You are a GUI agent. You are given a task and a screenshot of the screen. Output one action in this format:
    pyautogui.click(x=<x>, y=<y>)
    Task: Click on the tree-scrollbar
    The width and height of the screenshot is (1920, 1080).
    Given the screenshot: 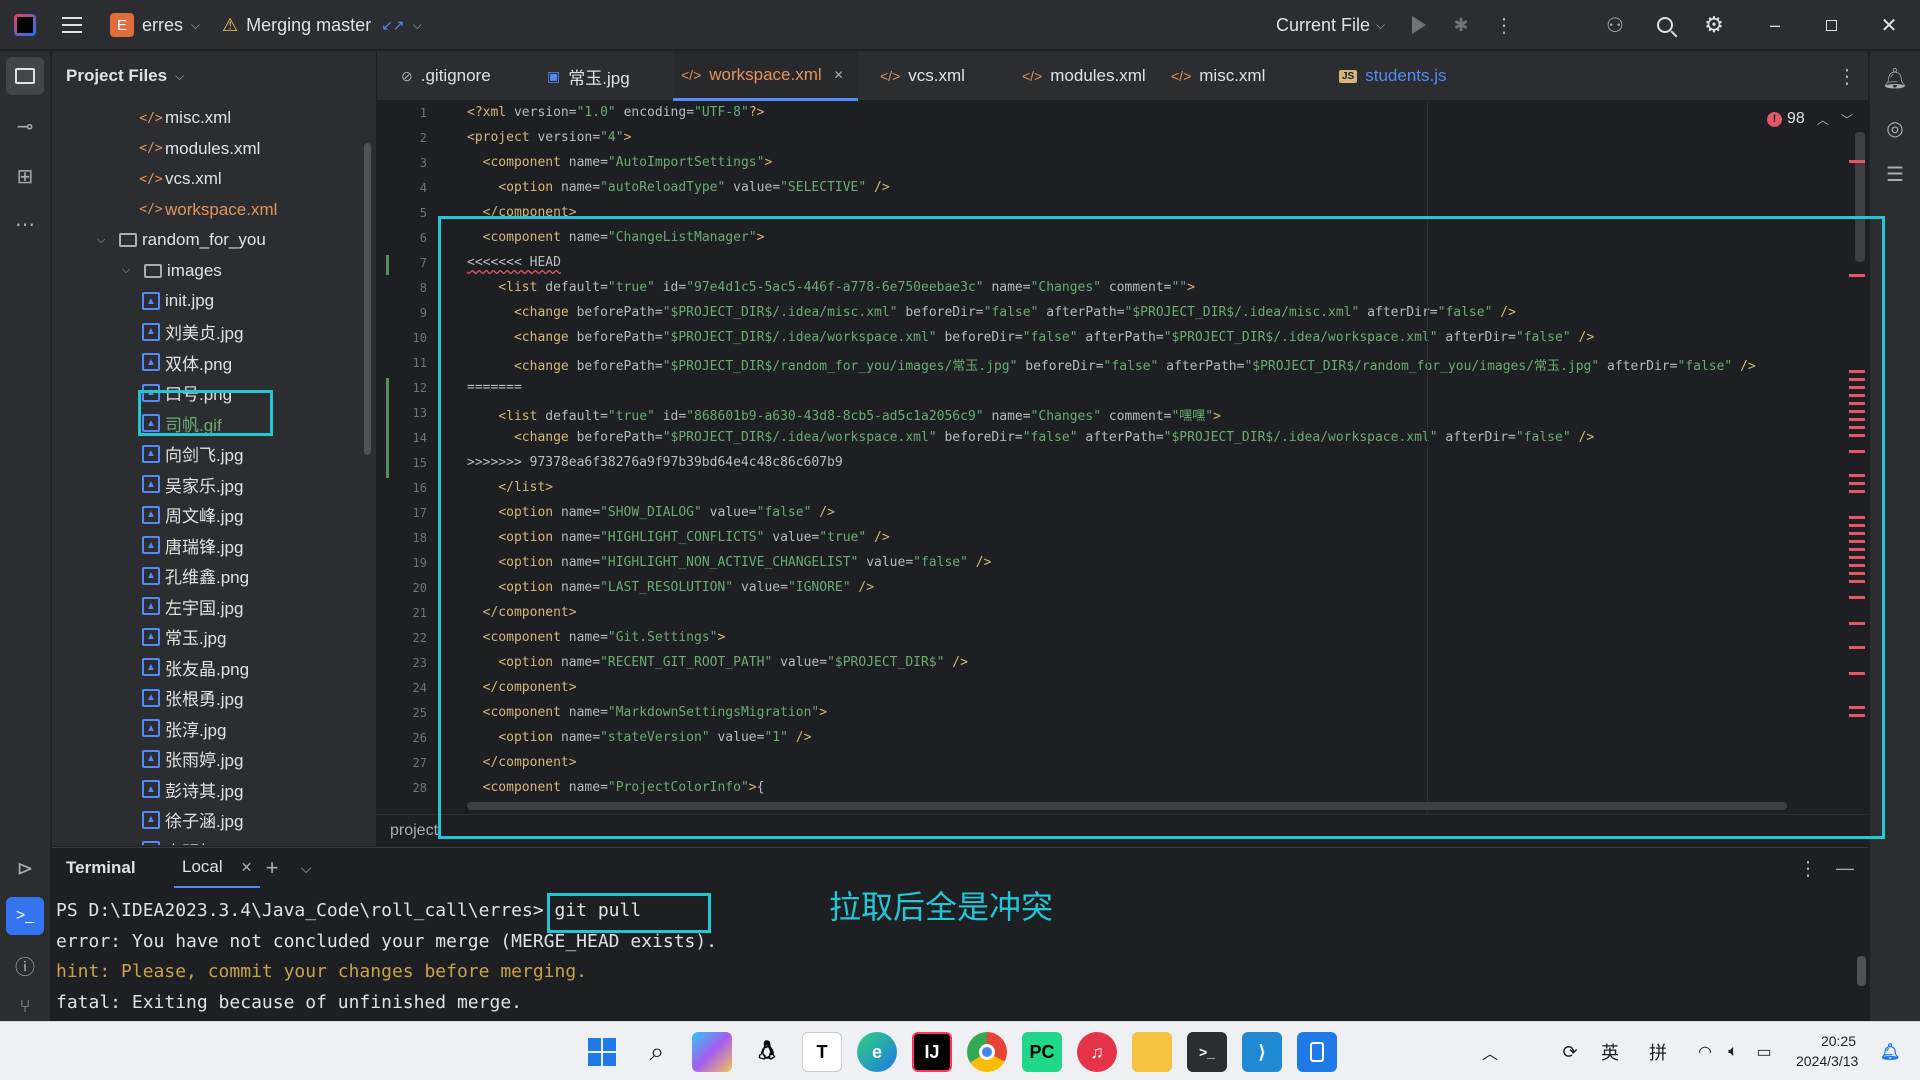 What is the action you would take?
    pyautogui.click(x=367, y=299)
    